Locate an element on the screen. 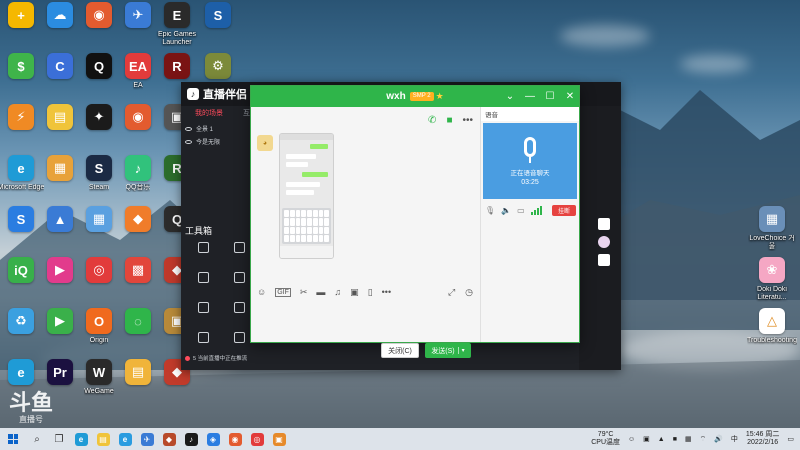  minimize-button: — is located at coordinates (530, 96).